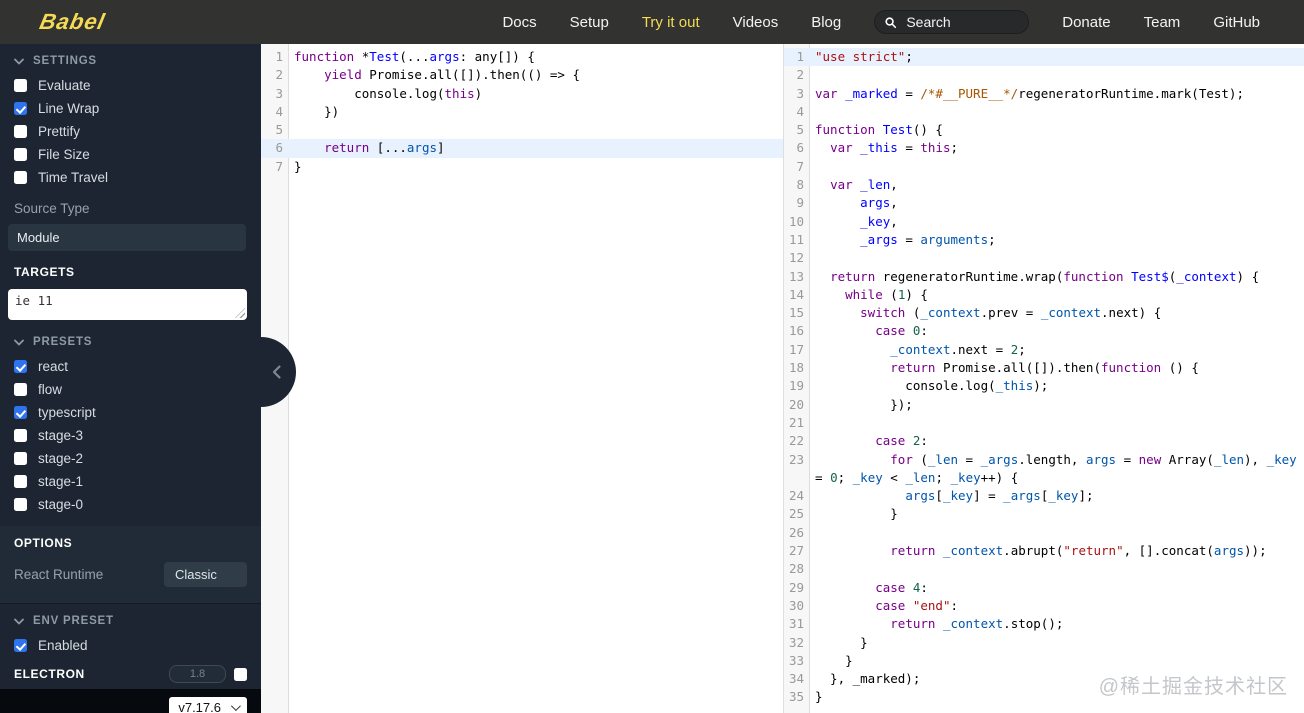 The image size is (1304, 713). I want to click on babel-version-select: v7.17.6, so click(208, 705).